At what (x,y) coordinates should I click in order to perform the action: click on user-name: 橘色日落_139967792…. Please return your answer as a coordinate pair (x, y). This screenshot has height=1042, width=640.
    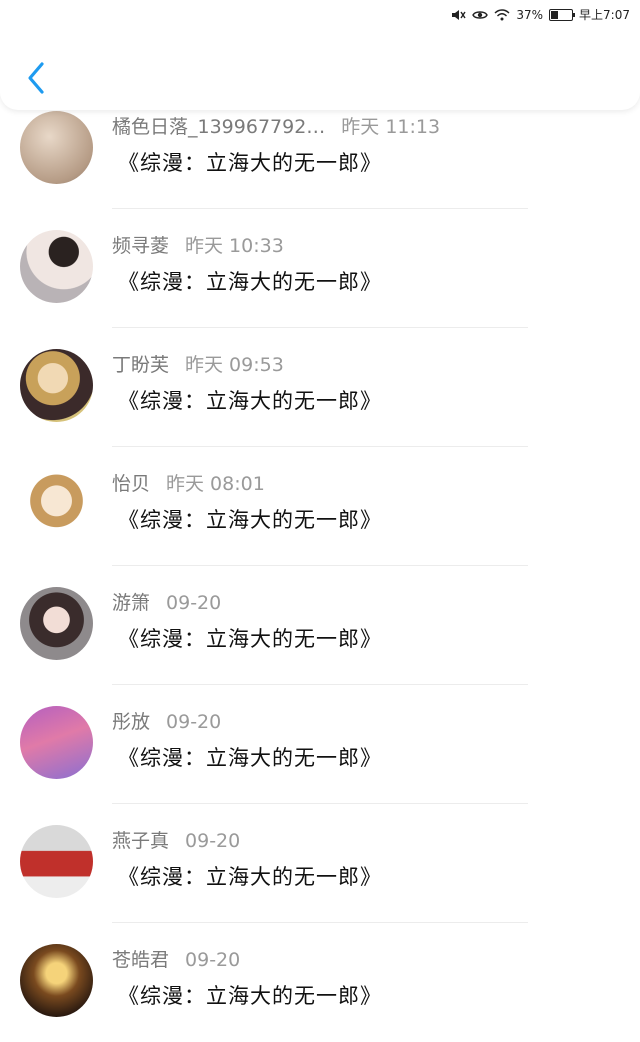
    Looking at the image, I should click on (219, 127).